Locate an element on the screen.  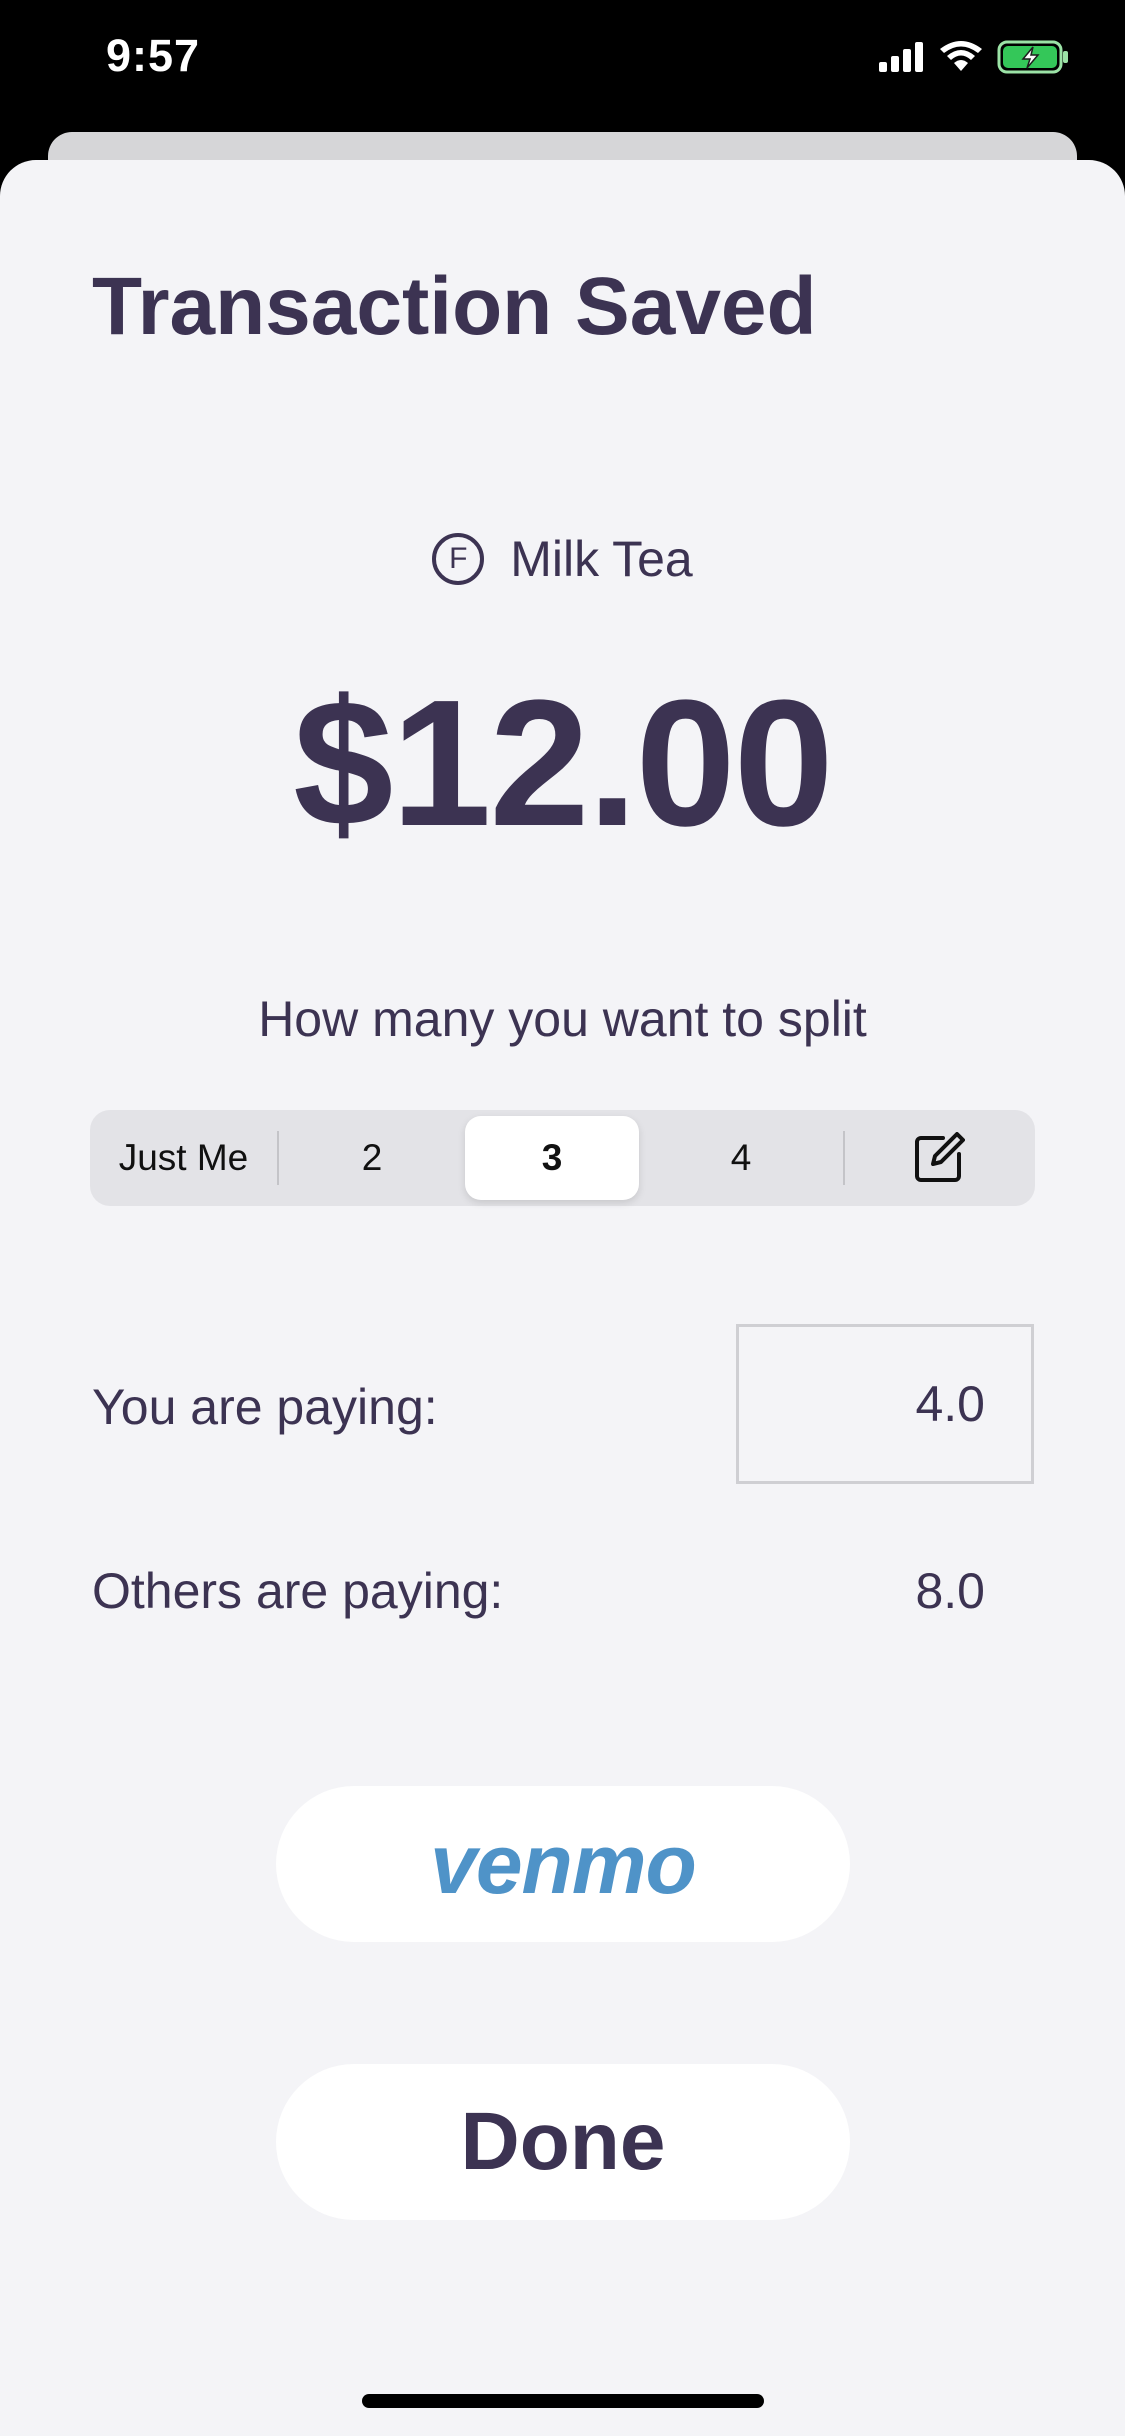
wifi-icon is located at coordinates (961, 56).